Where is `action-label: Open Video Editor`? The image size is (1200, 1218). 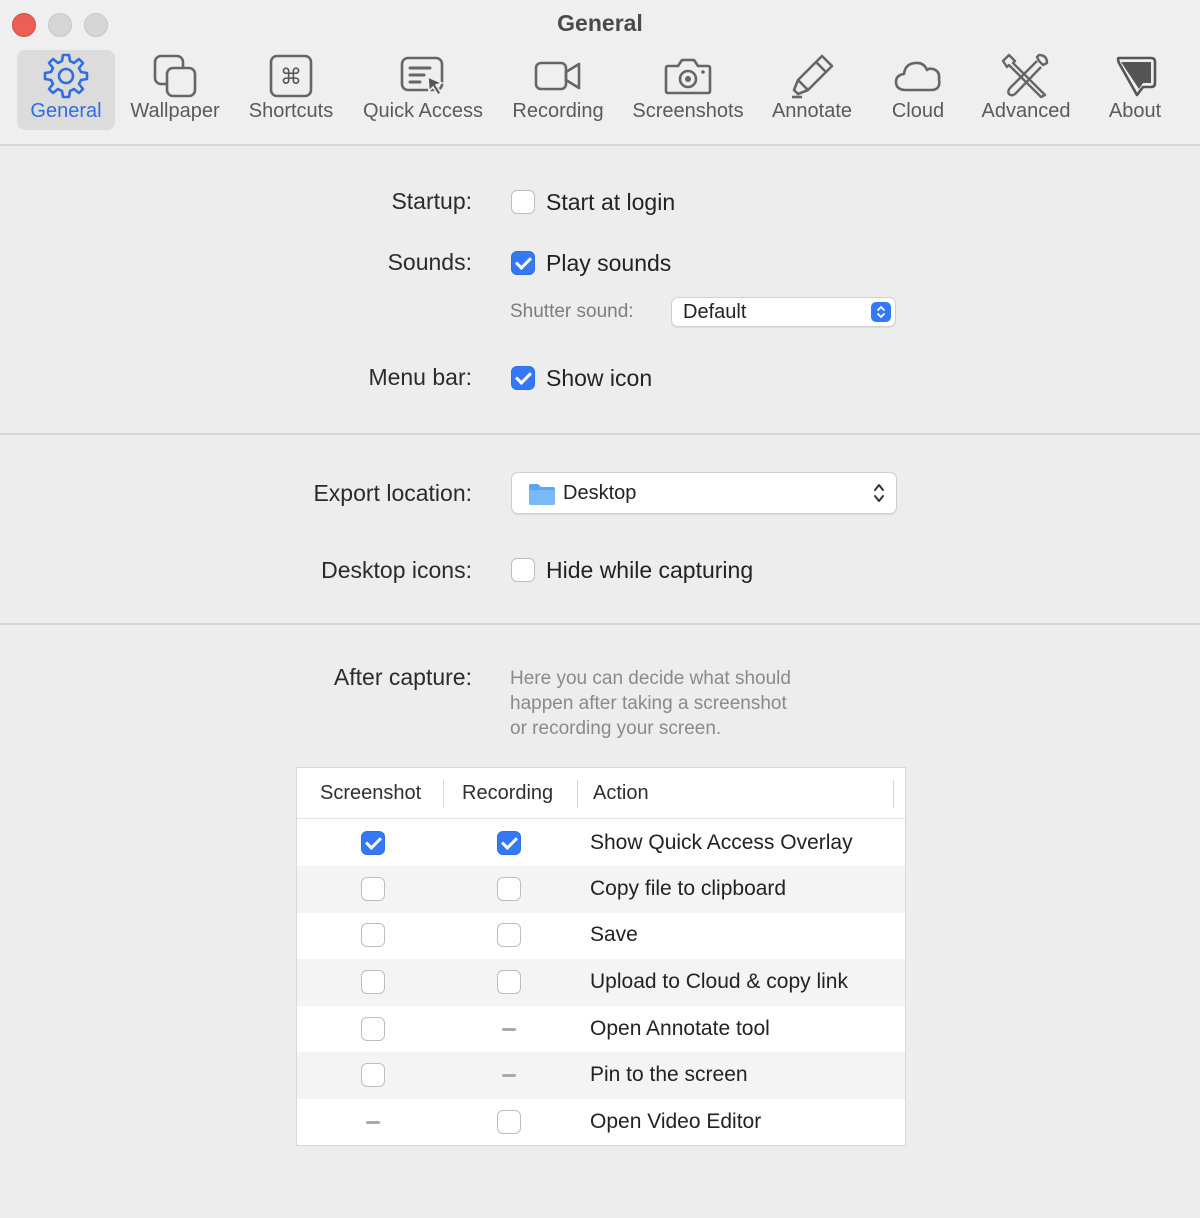
action-label: Open Video Editor is located at coordinates (676, 1121).